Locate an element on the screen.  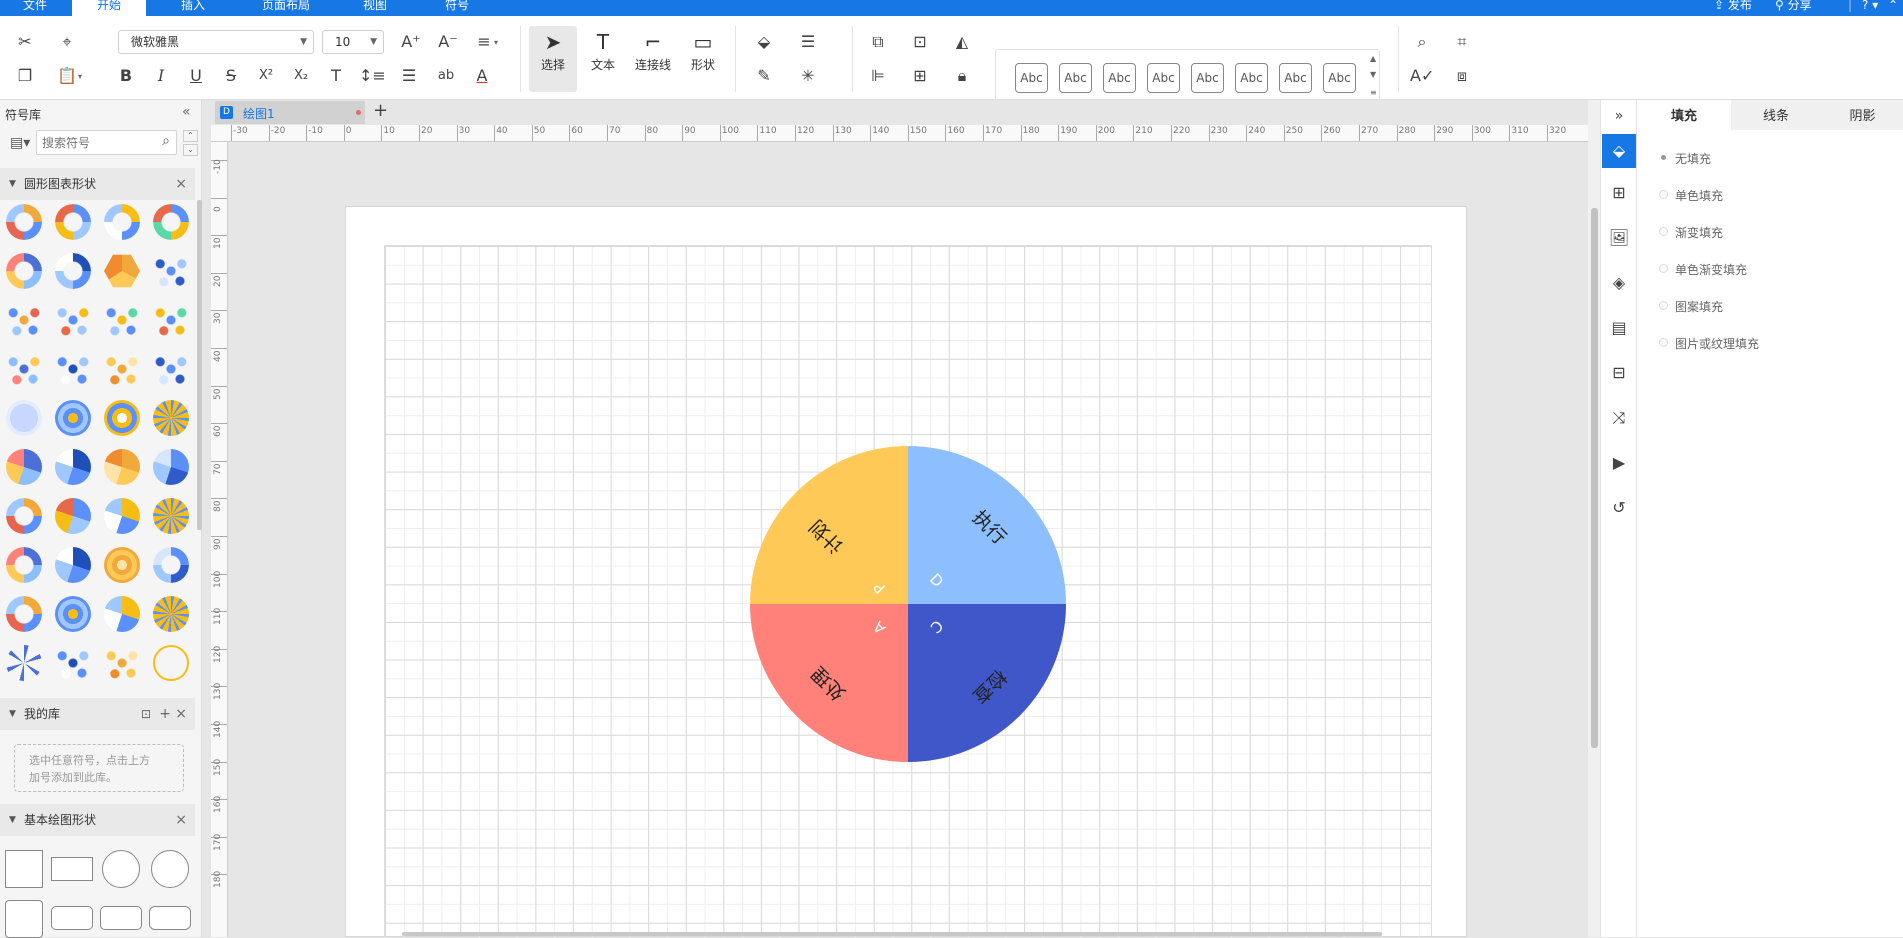
share-button: ⚲ 分享 is located at coordinates (1793, 8).